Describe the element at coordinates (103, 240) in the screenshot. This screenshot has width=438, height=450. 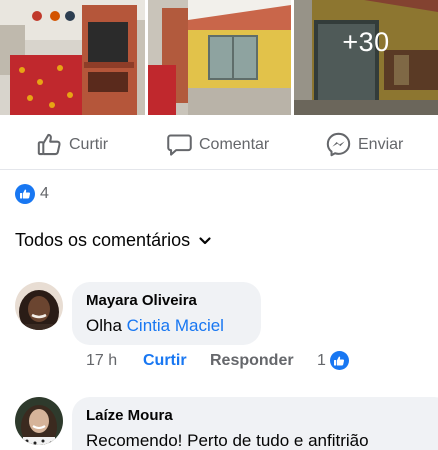
I see `comments-filter-label: Todos os comentários` at that location.